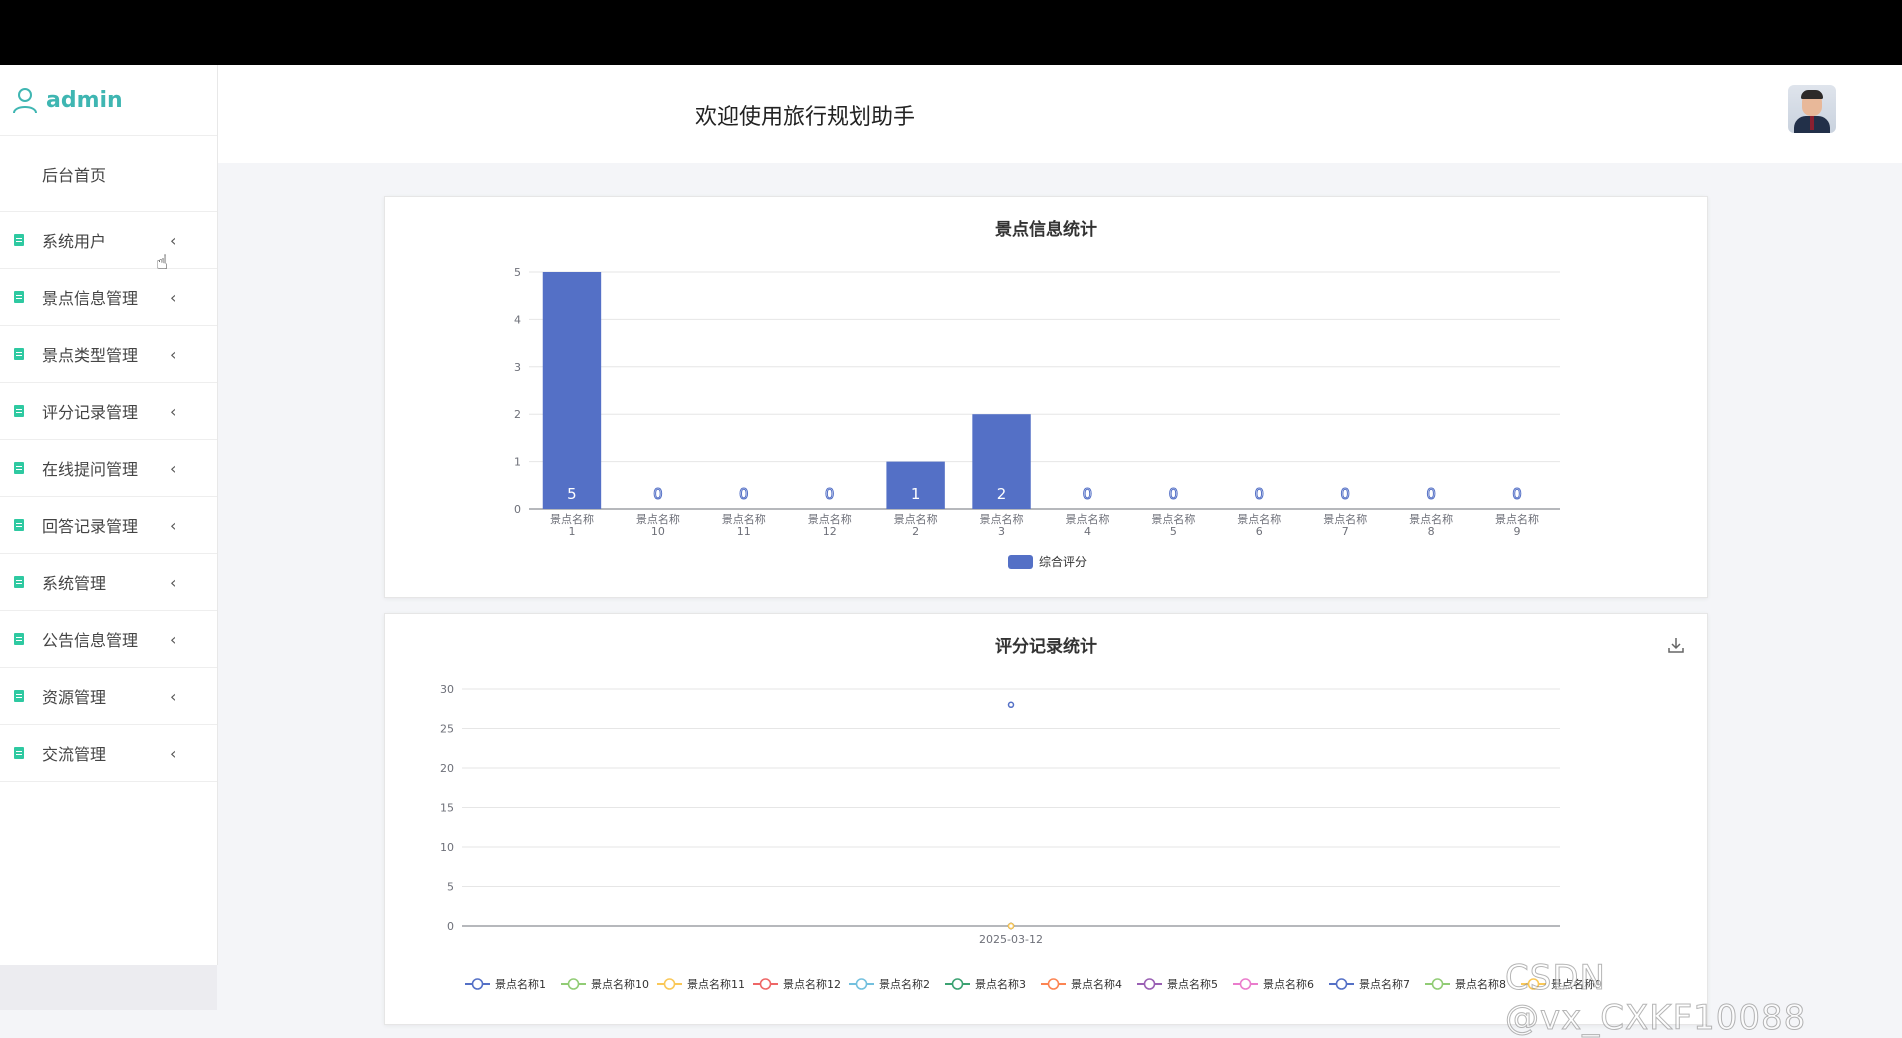  What do you see at coordinates (744, 525) in the screenshot?
I see `x-tick-label: 景点名称 11` at bounding box center [744, 525].